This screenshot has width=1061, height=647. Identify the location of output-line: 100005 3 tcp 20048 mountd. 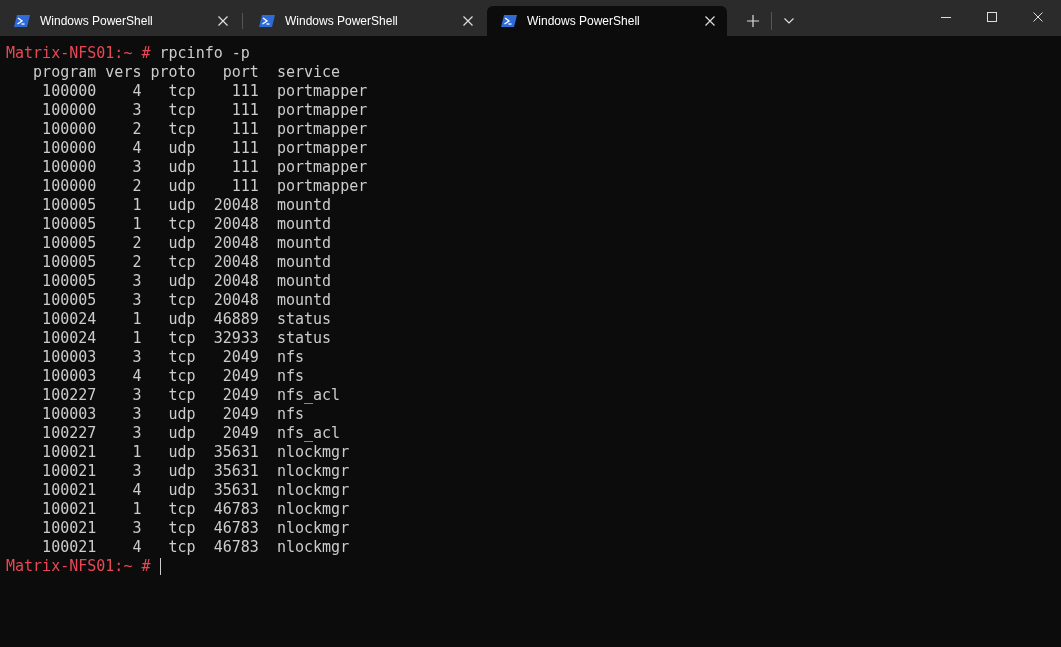
(186, 300).